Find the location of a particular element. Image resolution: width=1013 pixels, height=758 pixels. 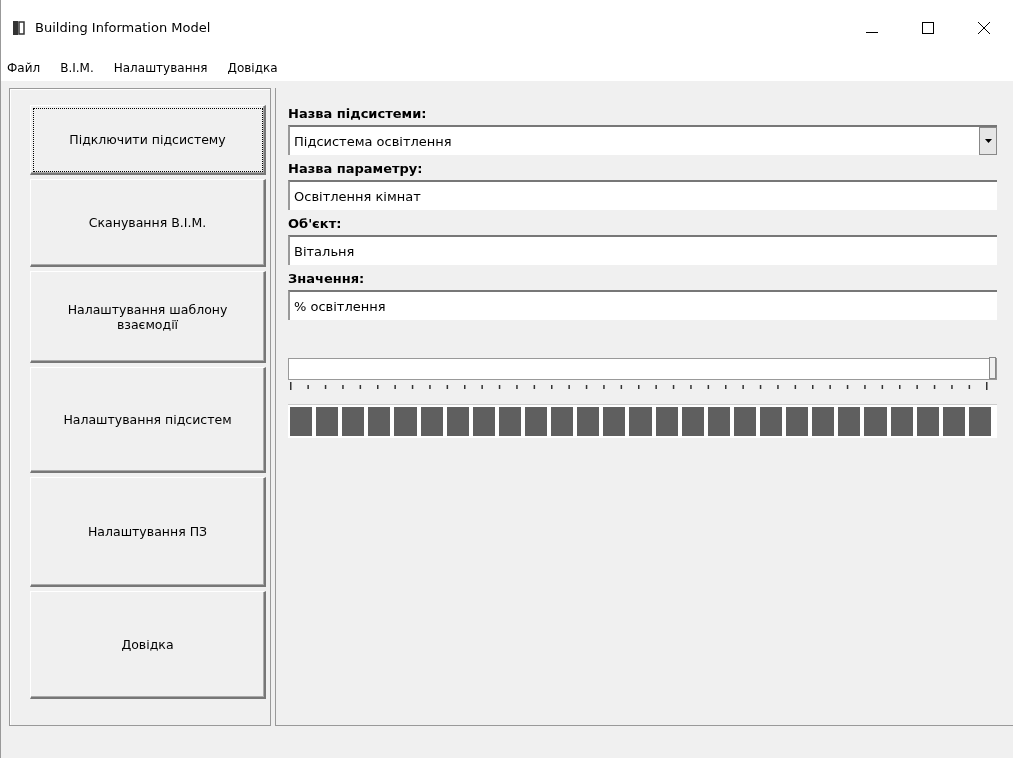

sidebar-button: Налаштування ПЗ is located at coordinates (148, 532).